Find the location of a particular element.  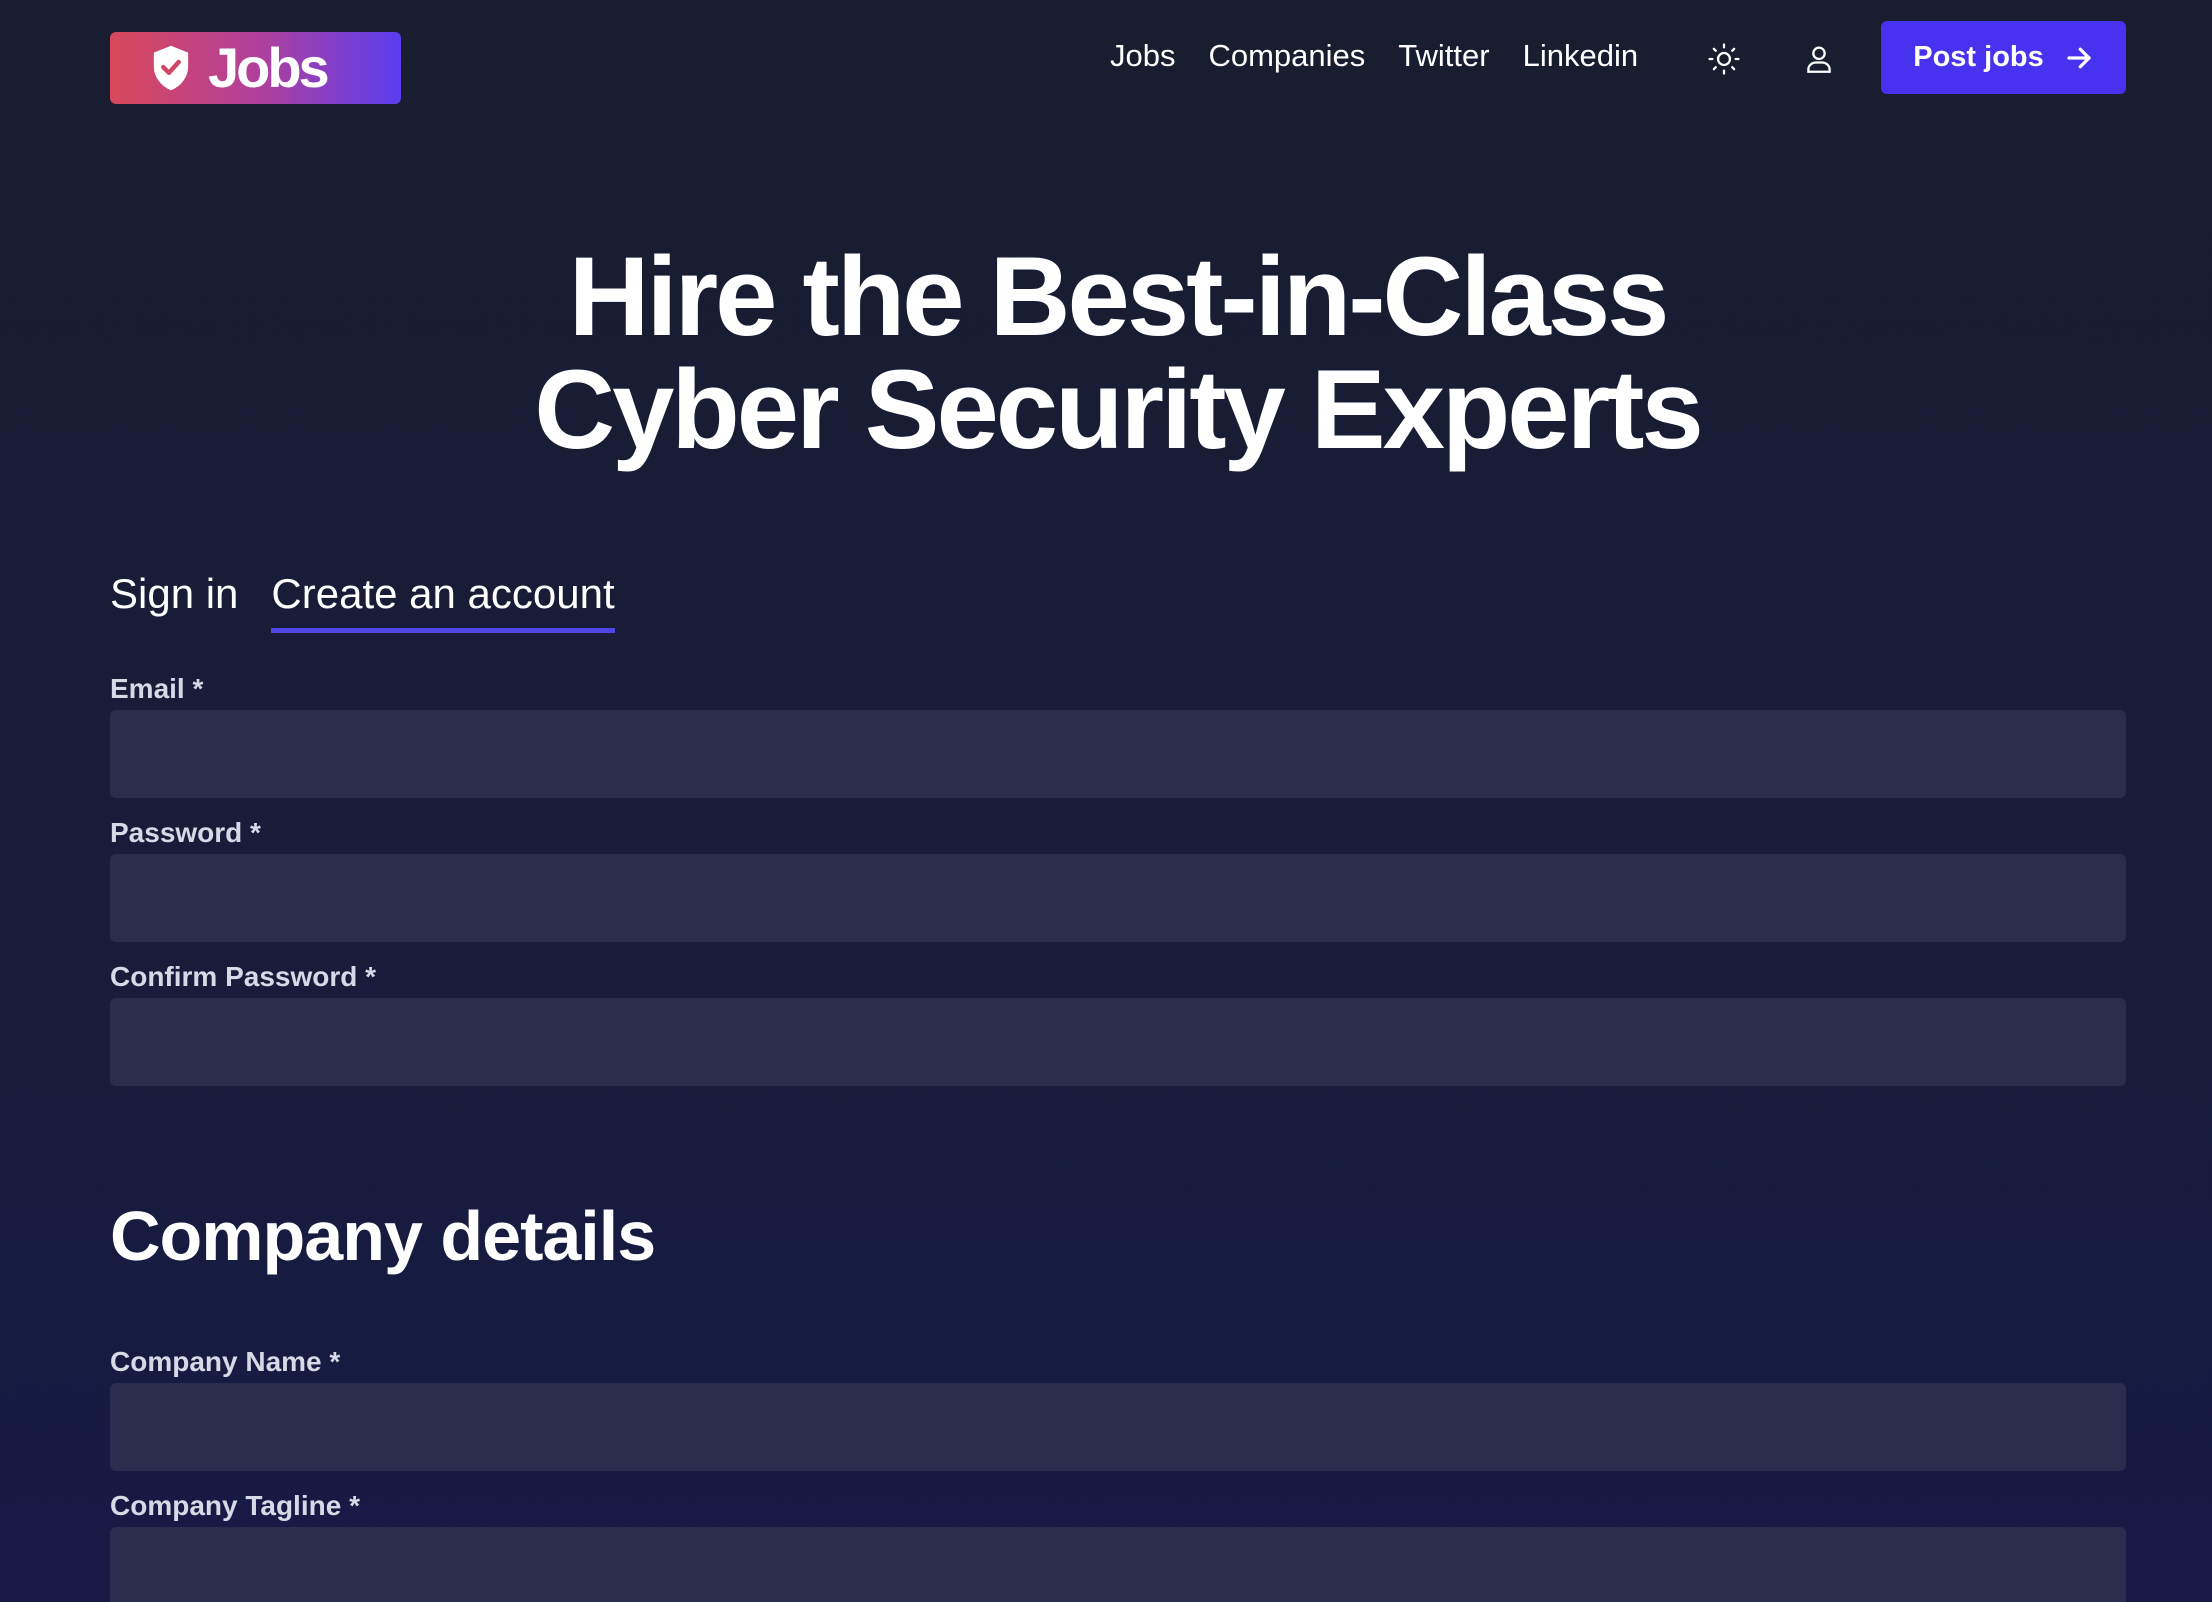

user-icon is located at coordinates (1819, 59).